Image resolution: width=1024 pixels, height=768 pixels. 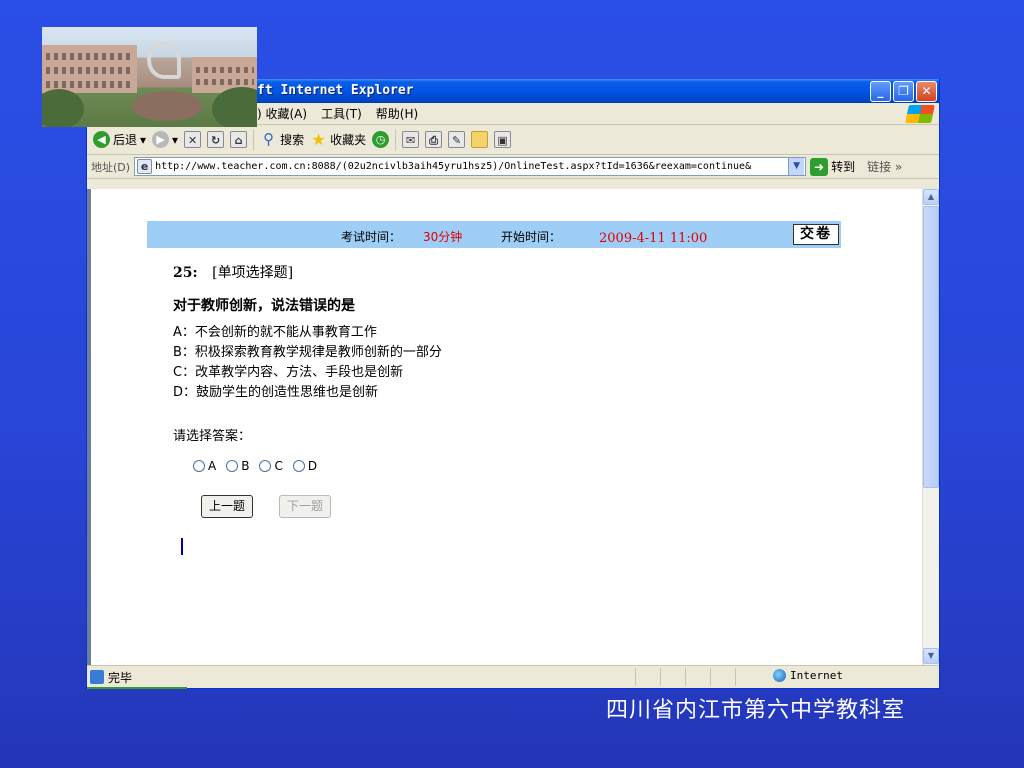 What do you see at coordinates (292, 140) in the screenshot?
I see `search-label: 搜索` at bounding box center [292, 140].